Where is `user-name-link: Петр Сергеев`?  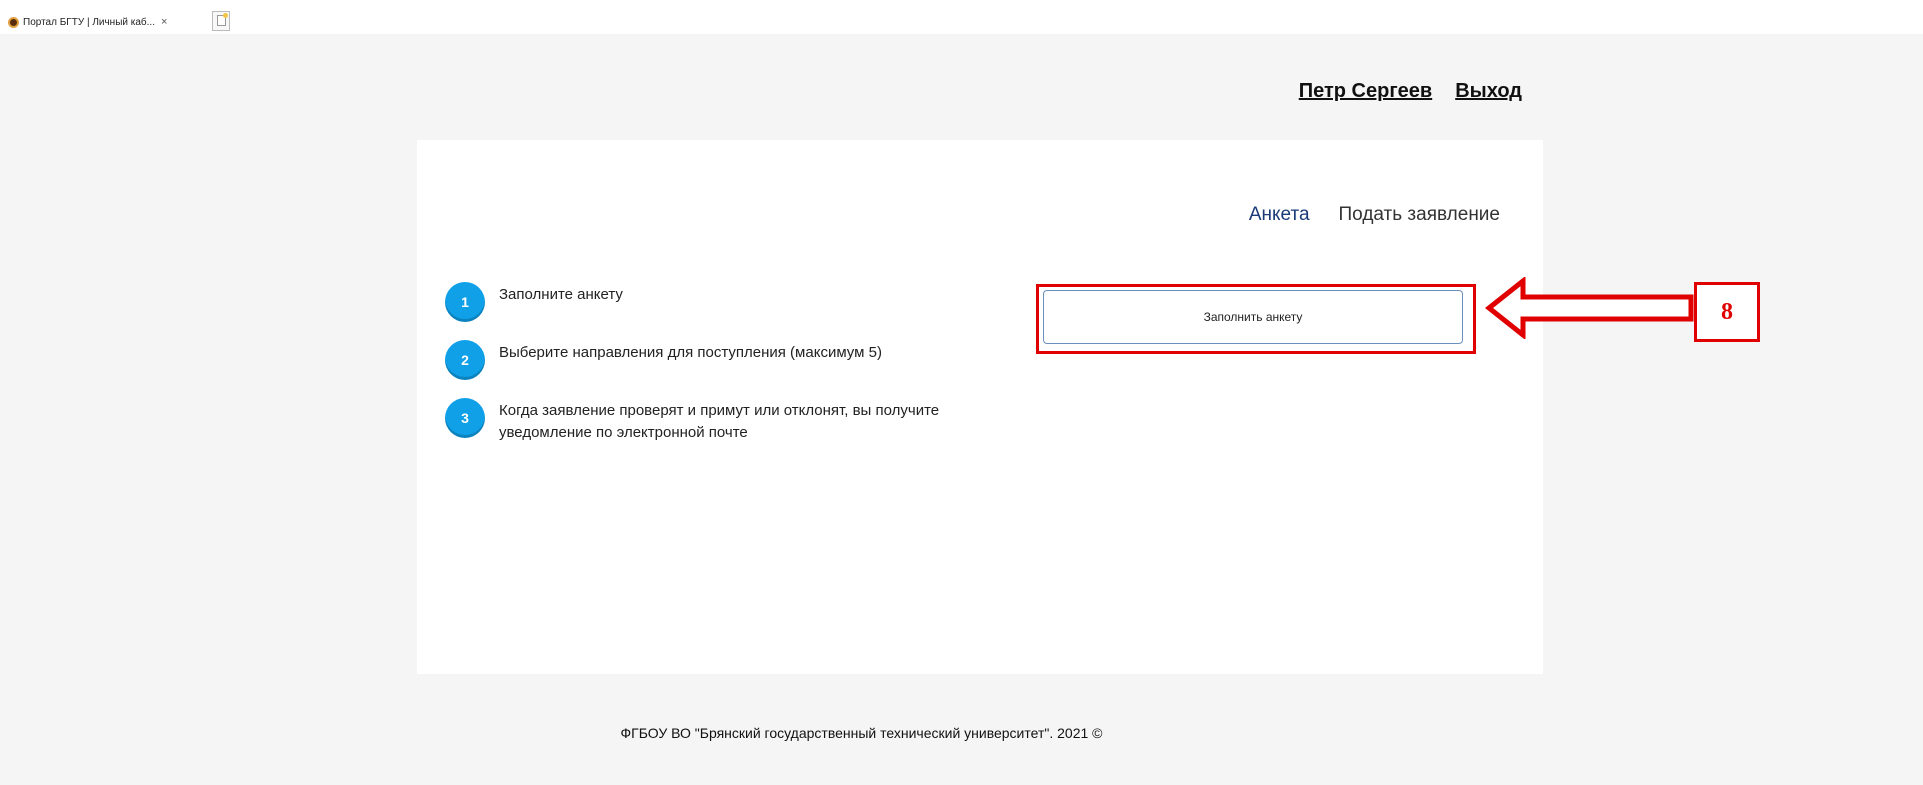 user-name-link: Петр Сергеев is located at coordinates (1365, 91).